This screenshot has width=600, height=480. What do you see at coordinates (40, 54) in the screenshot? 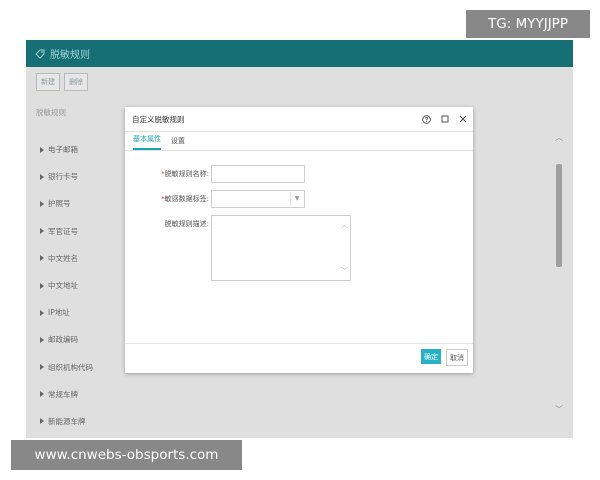
I see `tag-icon` at bounding box center [40, 54].